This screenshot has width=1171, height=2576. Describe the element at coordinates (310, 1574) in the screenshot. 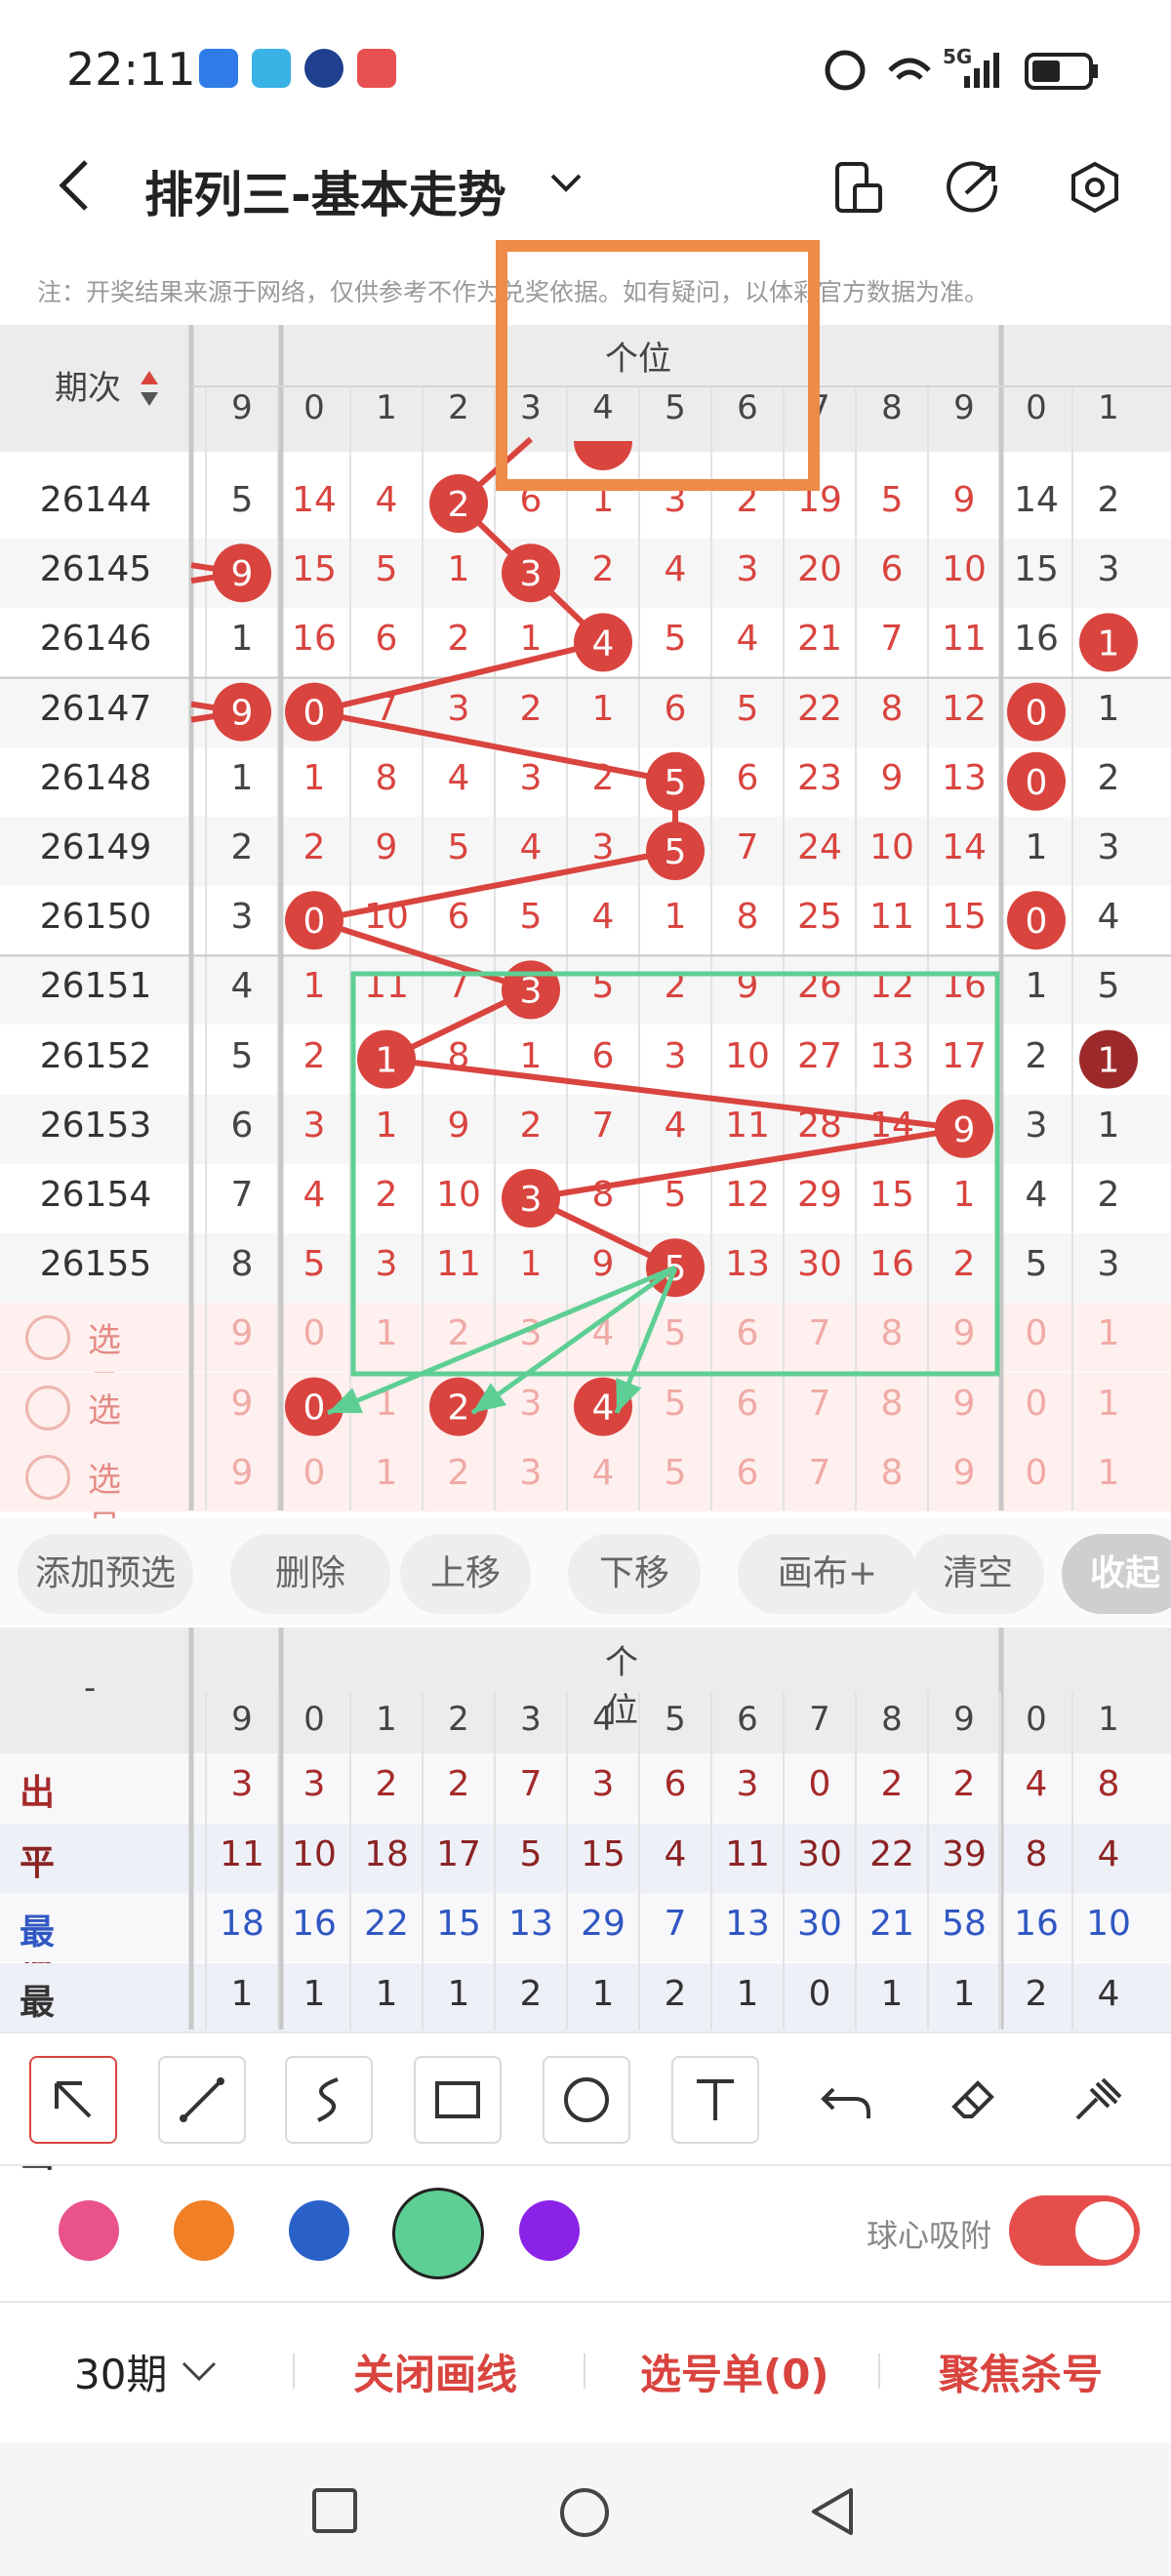

I see `action-button-1: 删除` at that location.